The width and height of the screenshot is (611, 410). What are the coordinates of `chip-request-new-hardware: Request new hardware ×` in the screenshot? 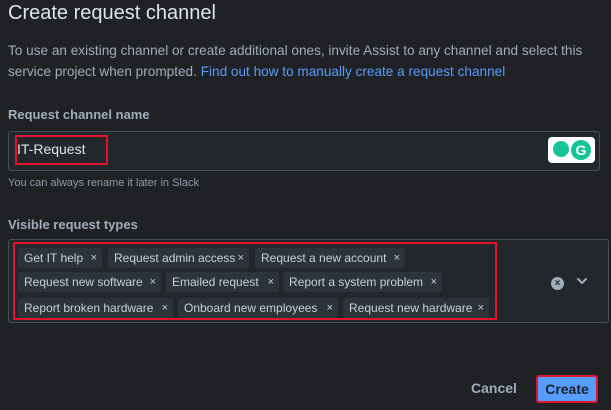 It's located at (416, 308).